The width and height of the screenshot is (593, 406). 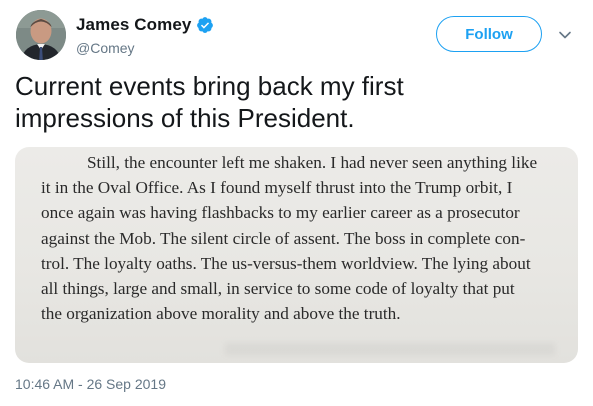 I want to click on author-name-row: James Comey, so click(x=145, y=25).